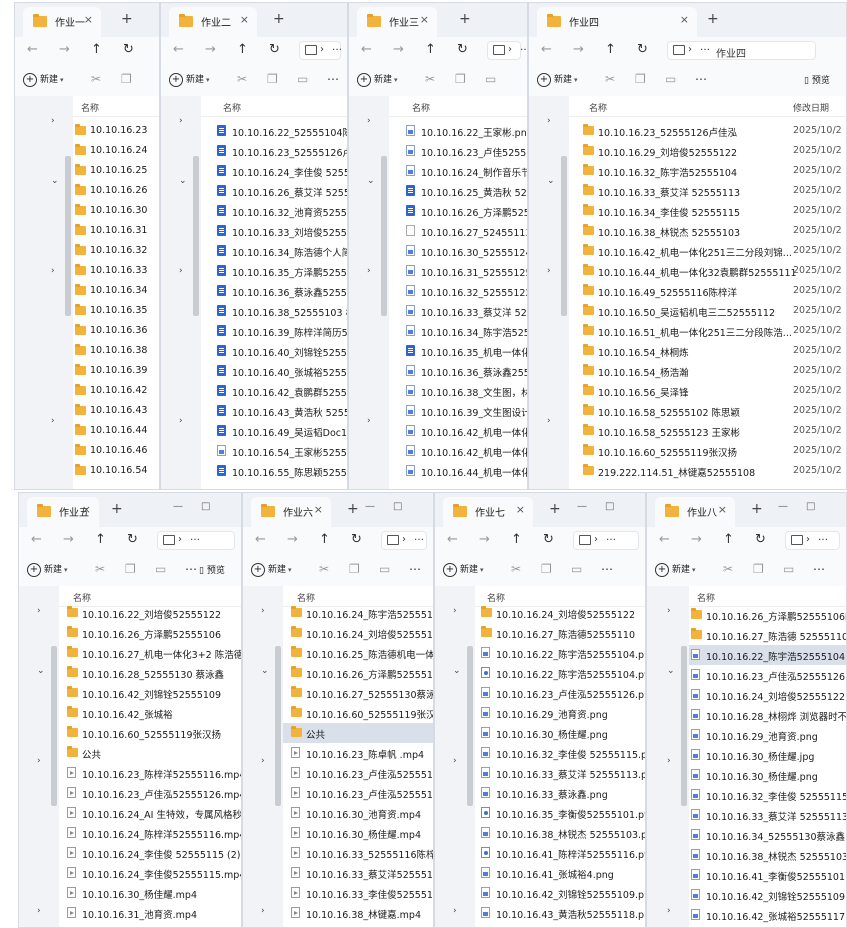 The image size is (847, 928). I want to click on list-item: 10.10.16.33_蔡艾洋52555113.mp, so click(358, 873).